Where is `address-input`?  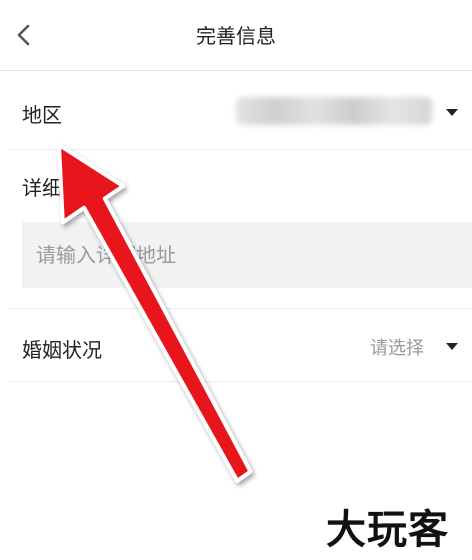 address-input is located at coordinates (247, 255).